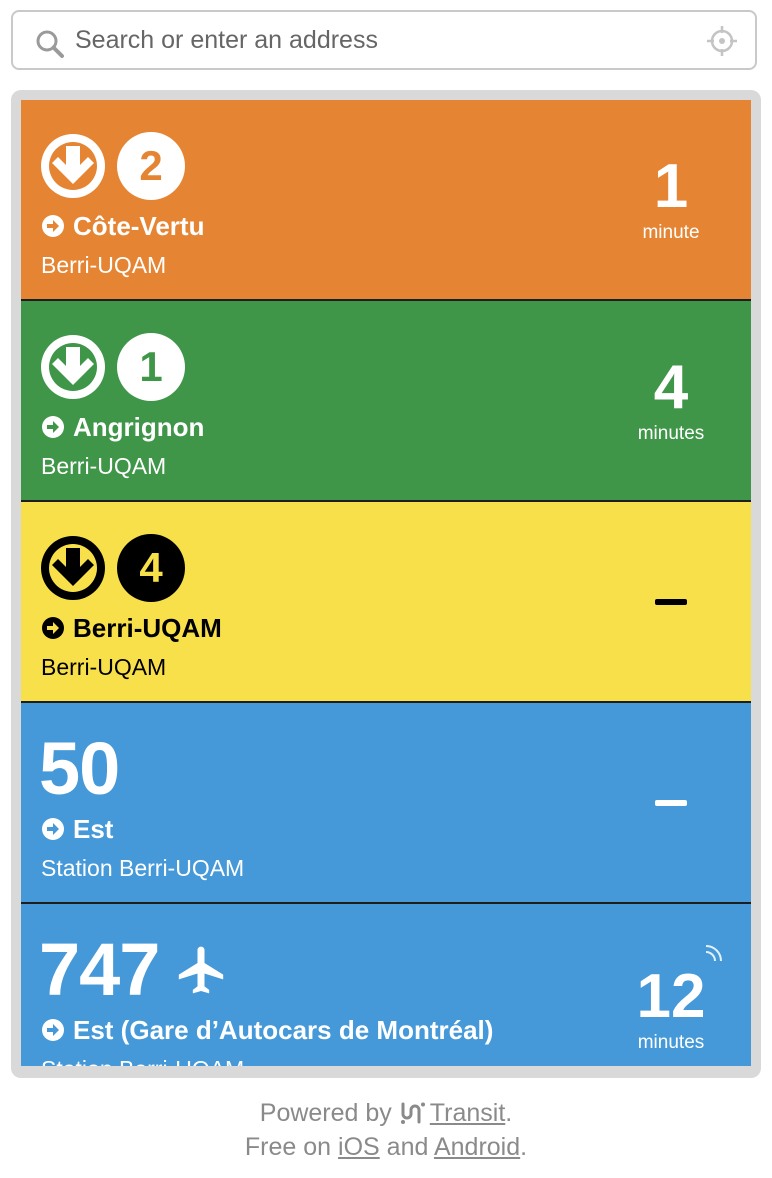  I want to click on eta-value: 4, so click(671, 387).